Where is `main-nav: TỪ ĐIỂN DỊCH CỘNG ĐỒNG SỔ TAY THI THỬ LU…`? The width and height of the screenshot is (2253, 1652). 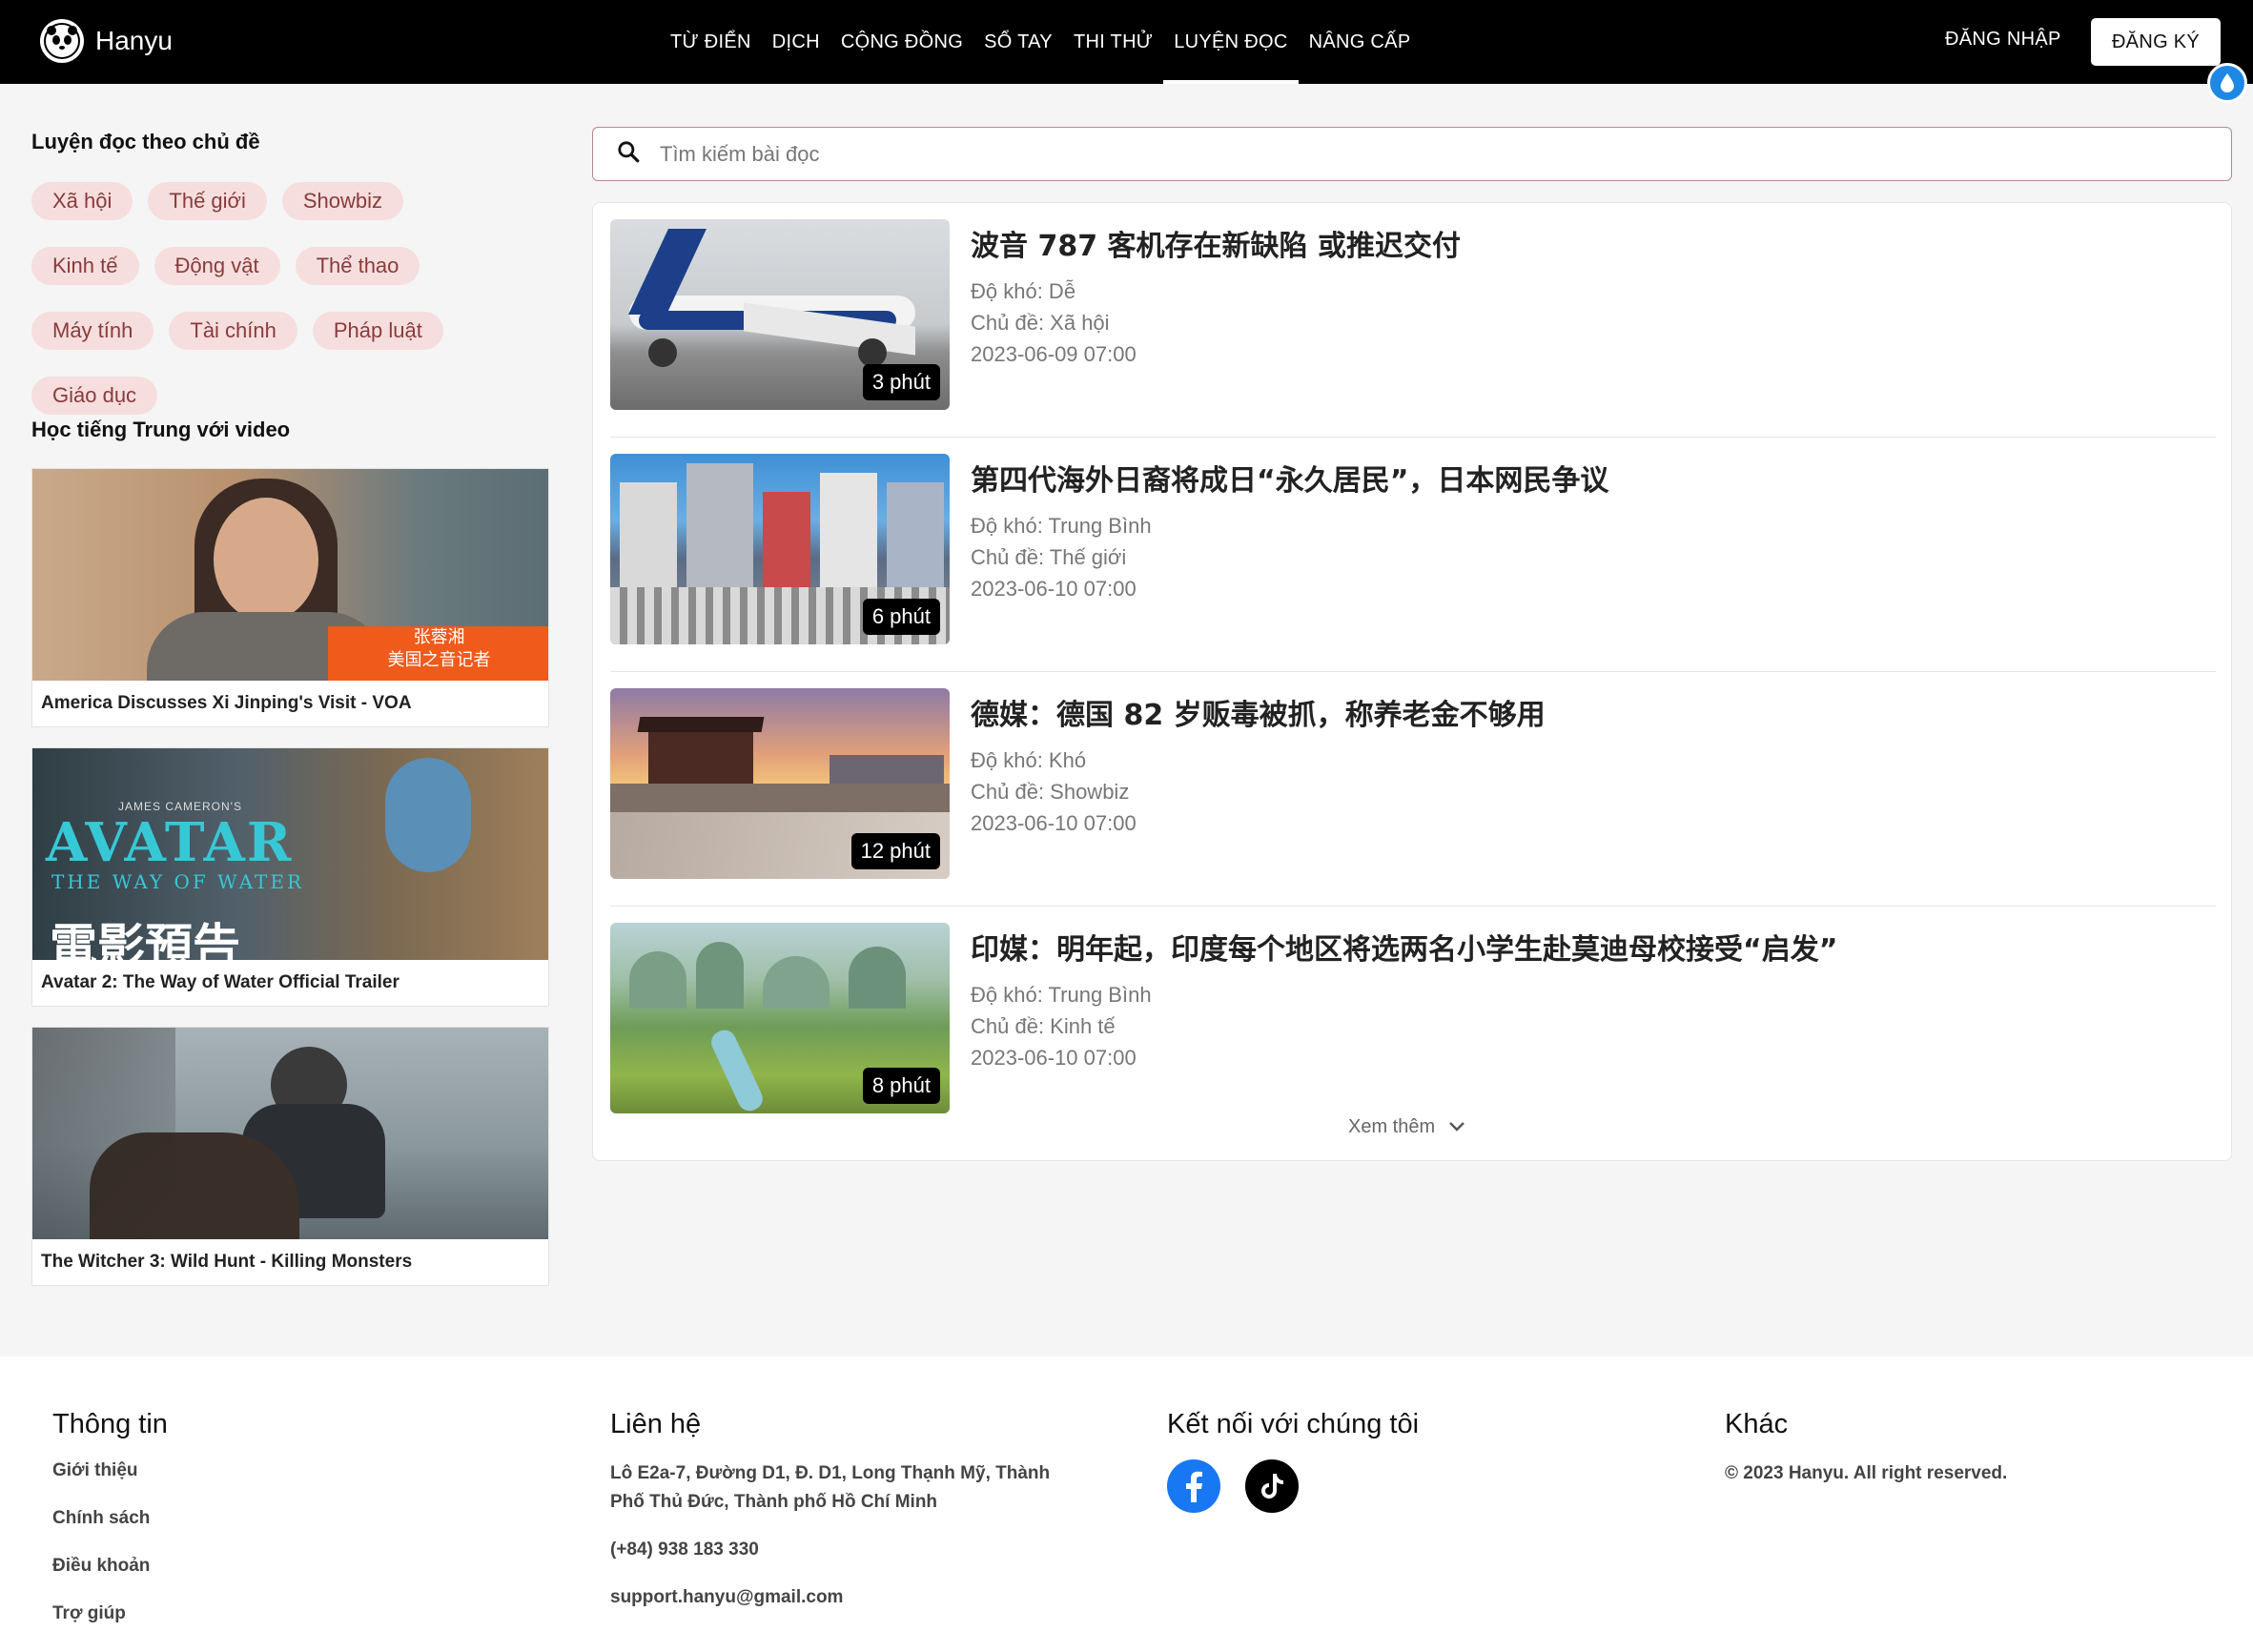
main-nav: TỪ ĐIỂN DỊCH CỘNG ĐỒNG SỔ TAY THI THỬ LU… is located at coordinates (1040, 42).